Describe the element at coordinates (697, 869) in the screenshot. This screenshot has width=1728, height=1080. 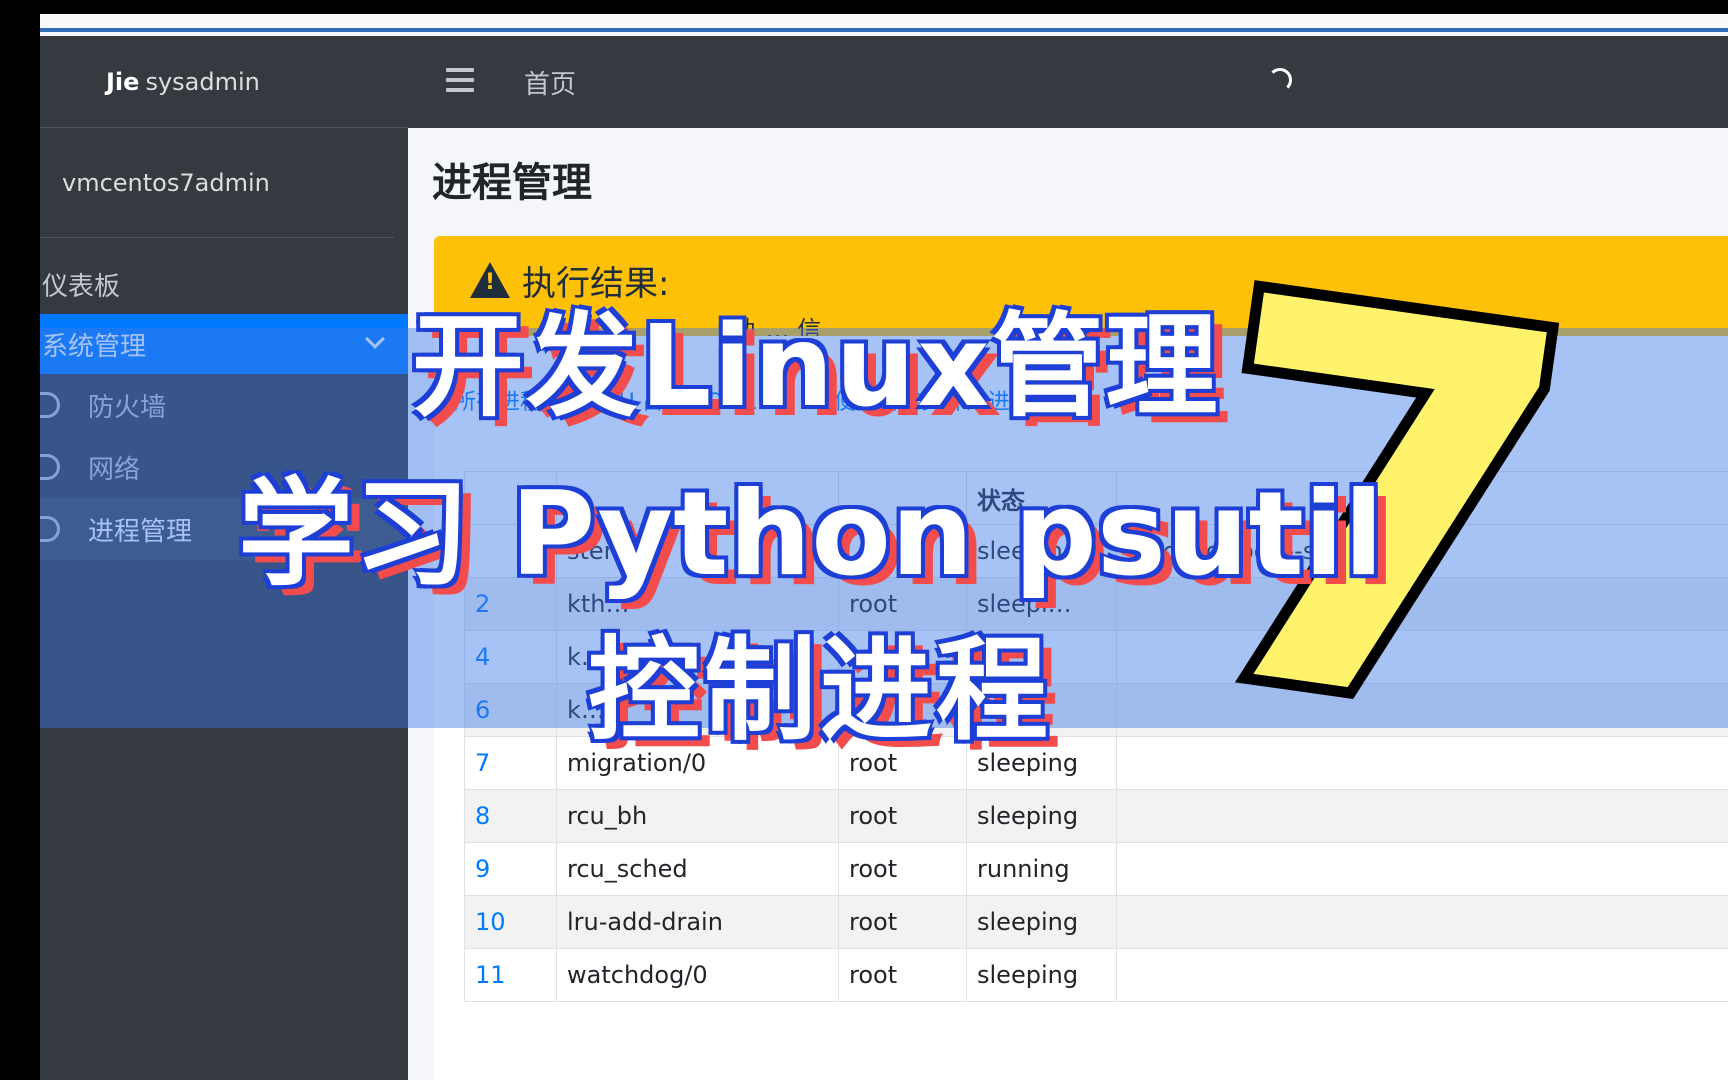
I see `name-cell: rcu_sched` at that location.